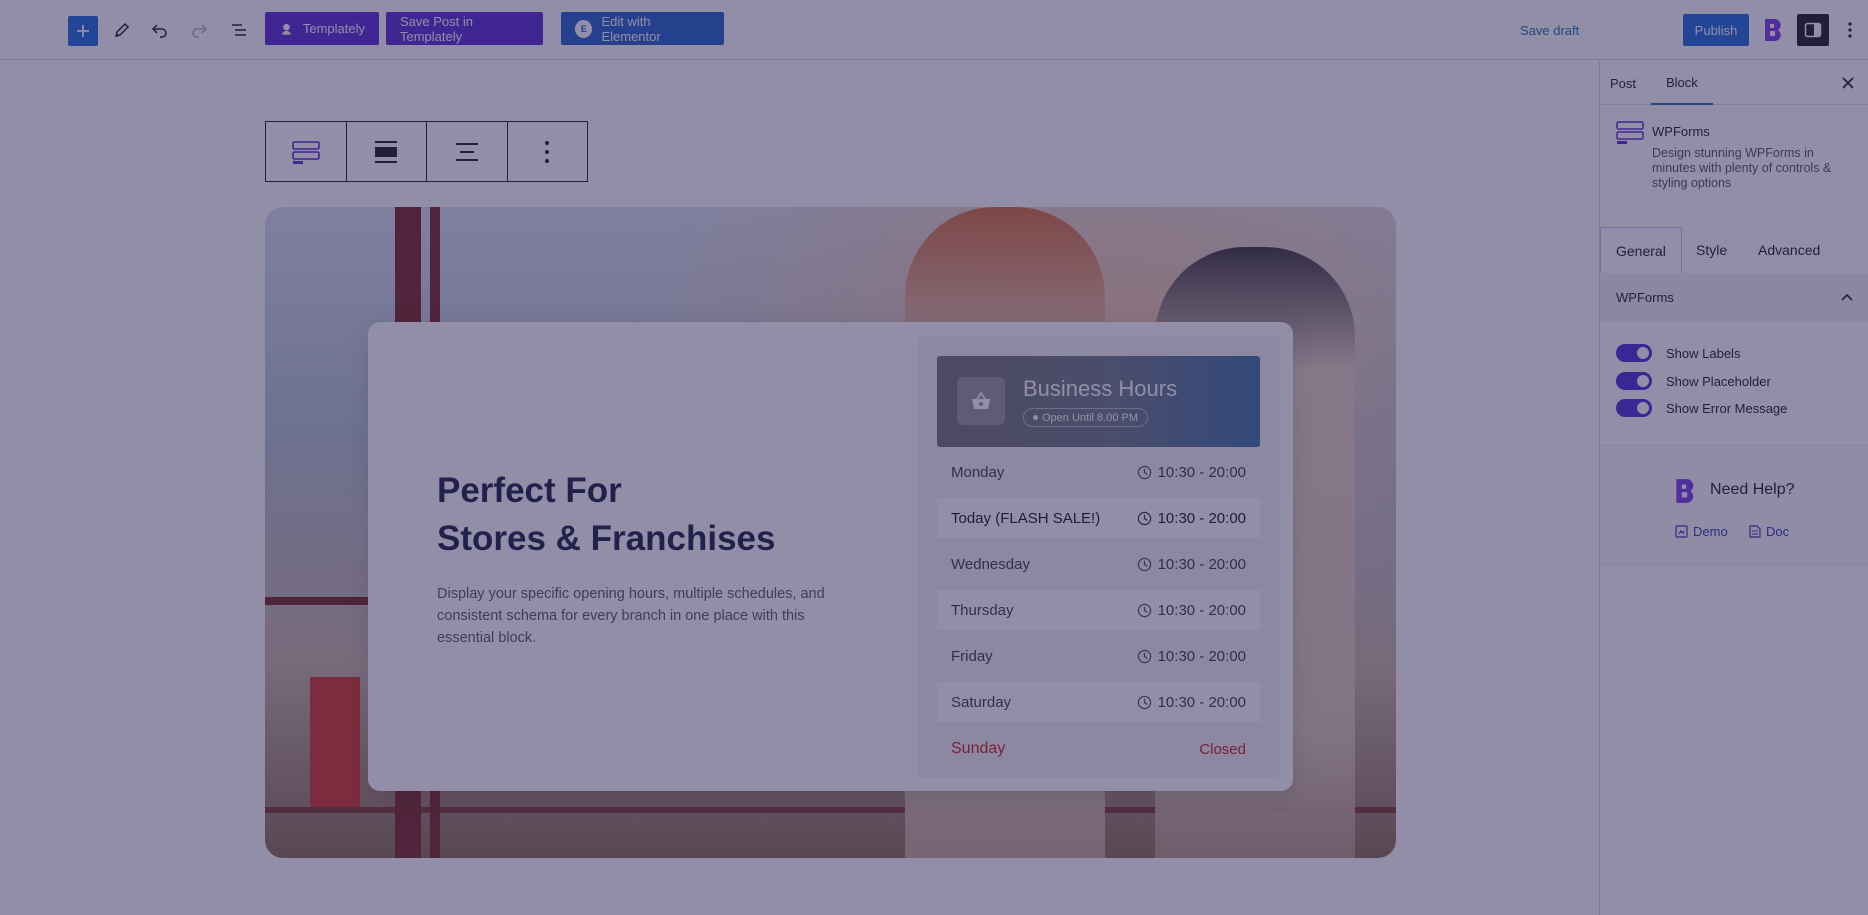 The width and height of the screenshot is (1868, 915). I want to click on tab-advanced: Advanced, so click(1789, 250).